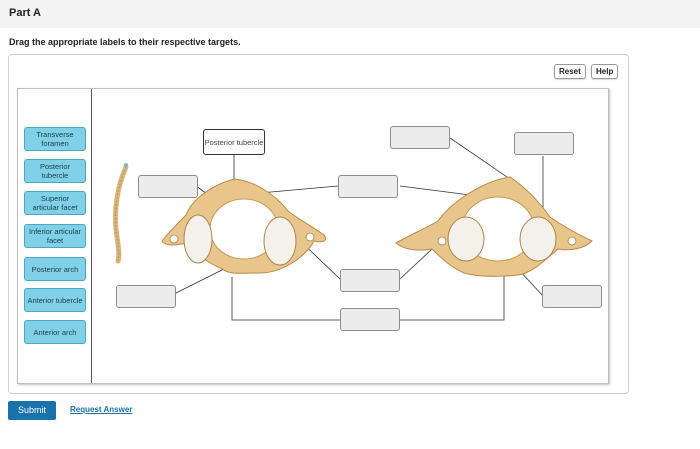  Describe the element at coordinates (494, 226) in the screenshot. I see `atlas-right-illustration` at that location.